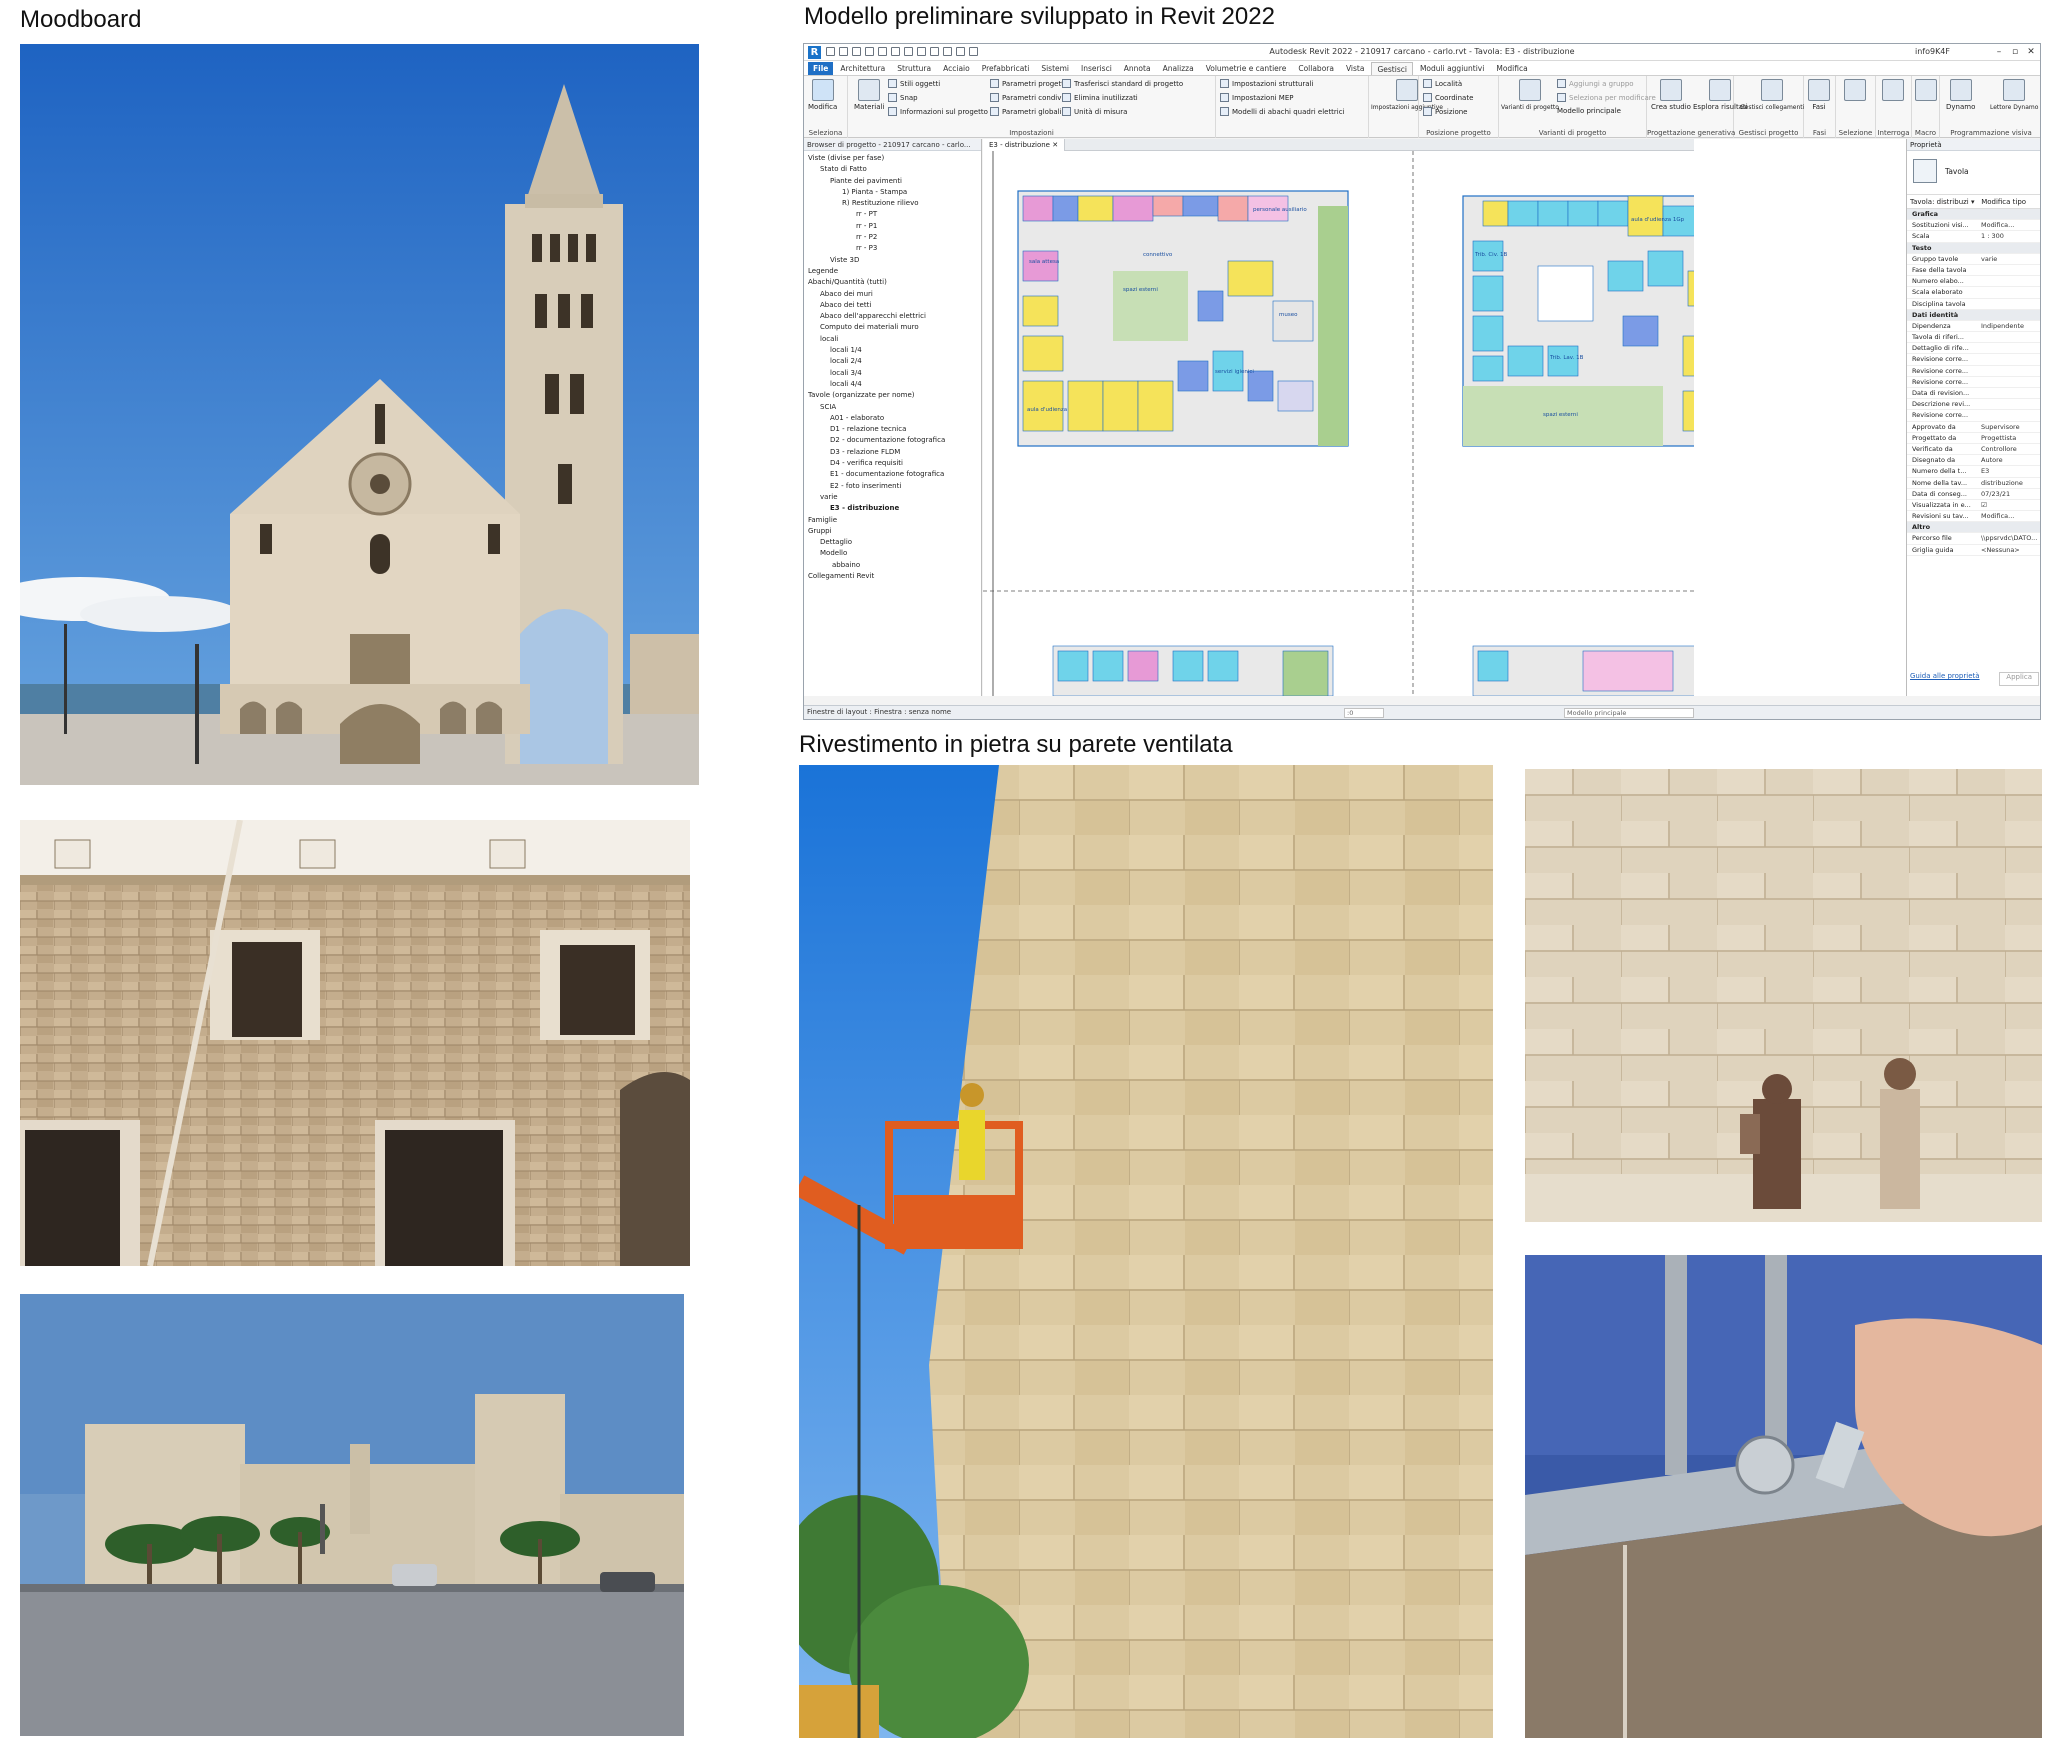  I want to click on design-variants-button: Varianti di progetto, so click(1530, 95).